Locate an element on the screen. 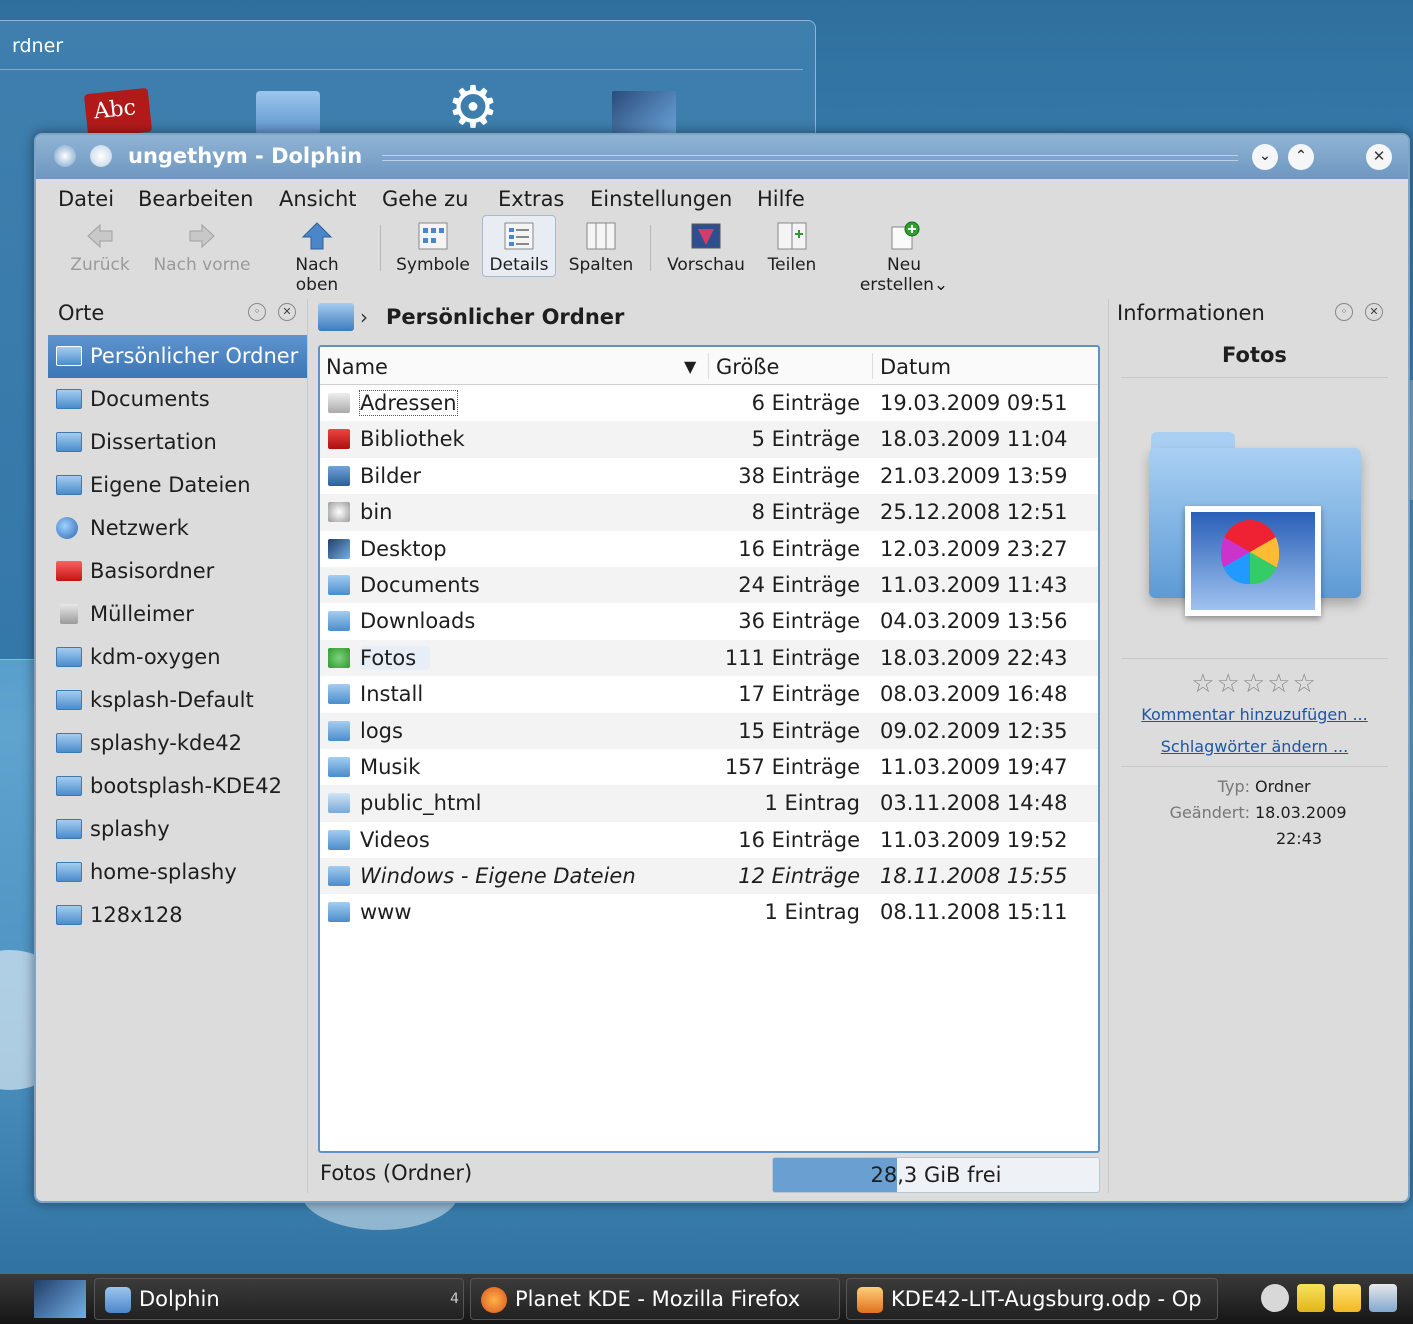  place-item: Eigene Dateien is located at coordinates (177, 485).